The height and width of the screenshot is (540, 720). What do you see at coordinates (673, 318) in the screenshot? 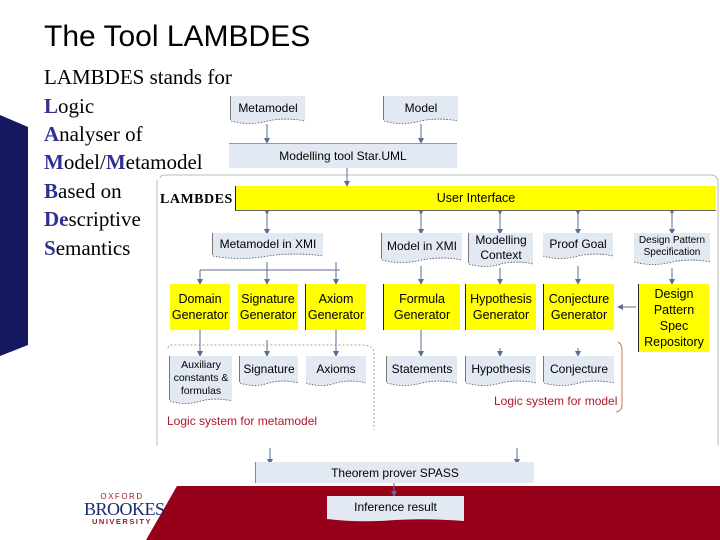
I see `design-pattern-repository-box: Design Pattern Spec Repository` at bounding box center [673, 318].